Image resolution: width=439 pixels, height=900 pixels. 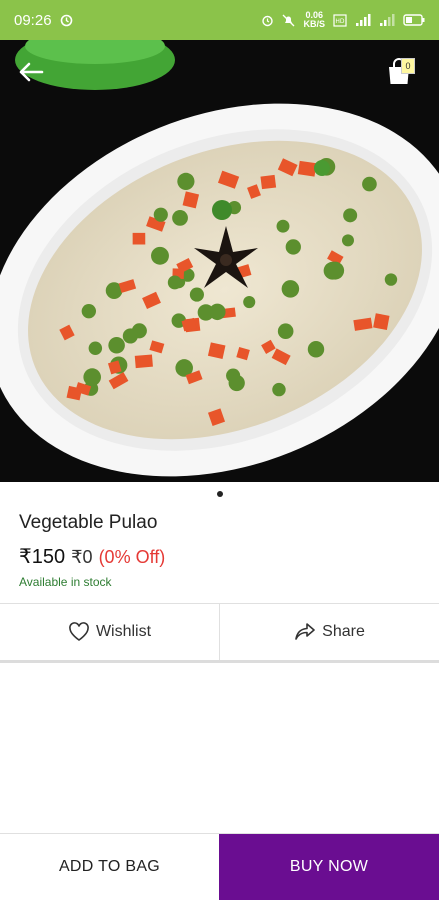 I want to click on image-carousel-indicator, so click(x=219, y=494).